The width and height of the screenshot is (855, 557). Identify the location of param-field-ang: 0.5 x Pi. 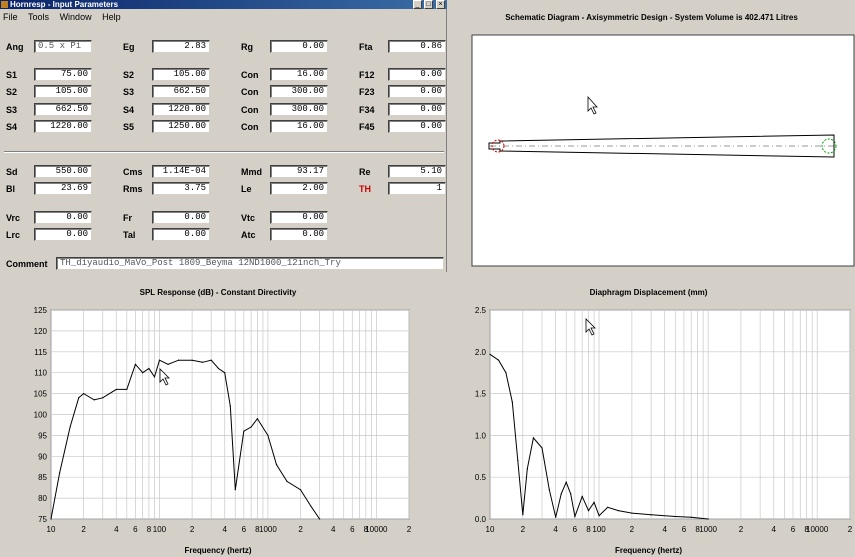
(63, 46).